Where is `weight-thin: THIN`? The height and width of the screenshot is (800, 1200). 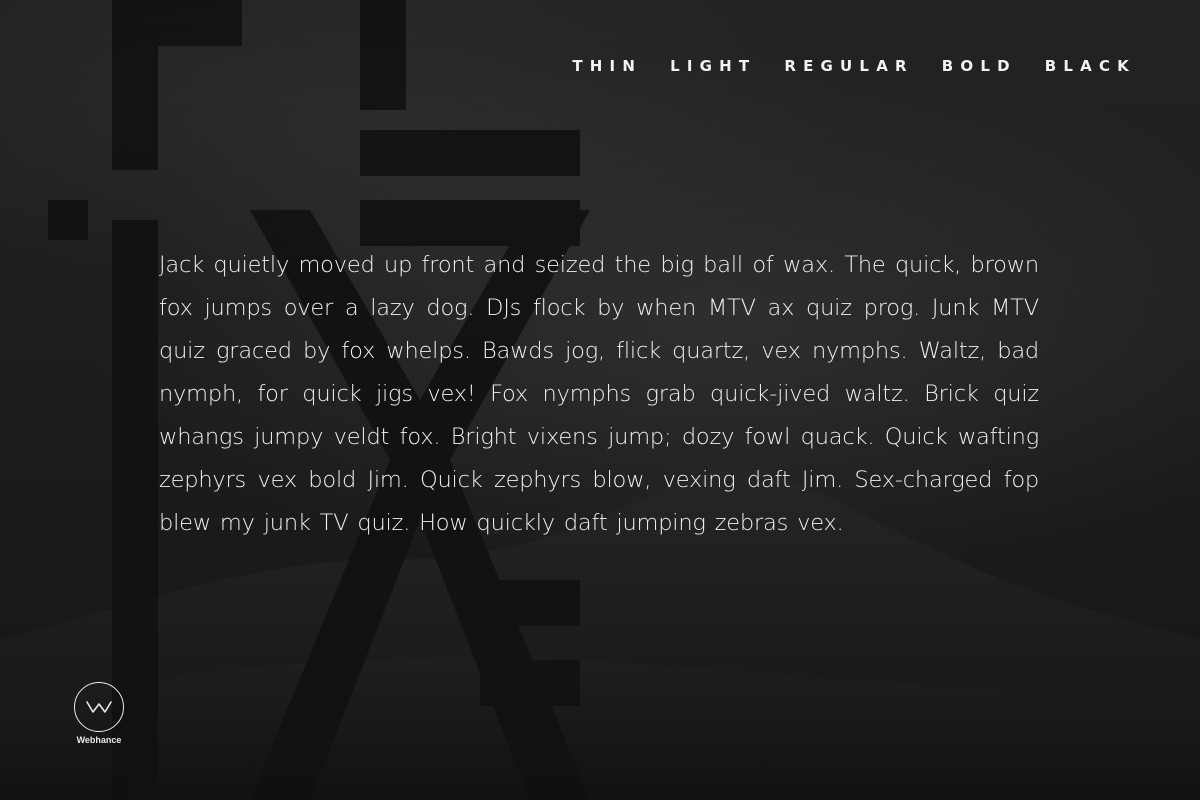 weight-thin: THIN is located at coordinates (607, 66).